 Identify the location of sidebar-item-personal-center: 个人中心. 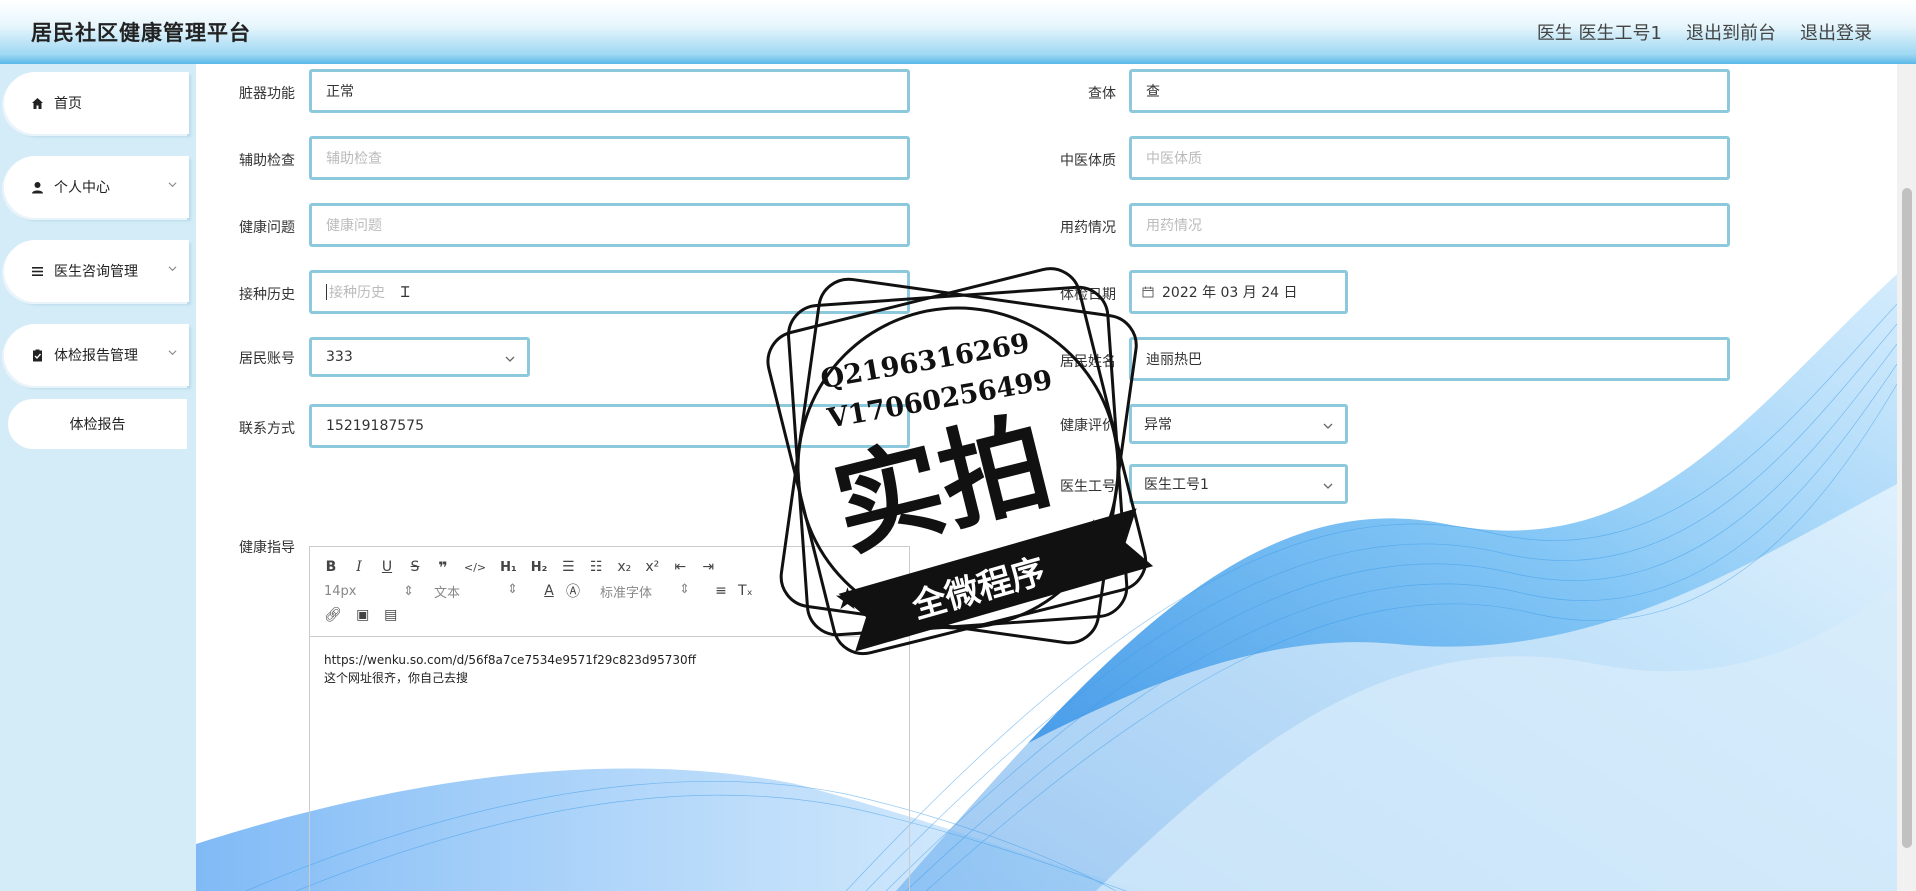
(96, 187).